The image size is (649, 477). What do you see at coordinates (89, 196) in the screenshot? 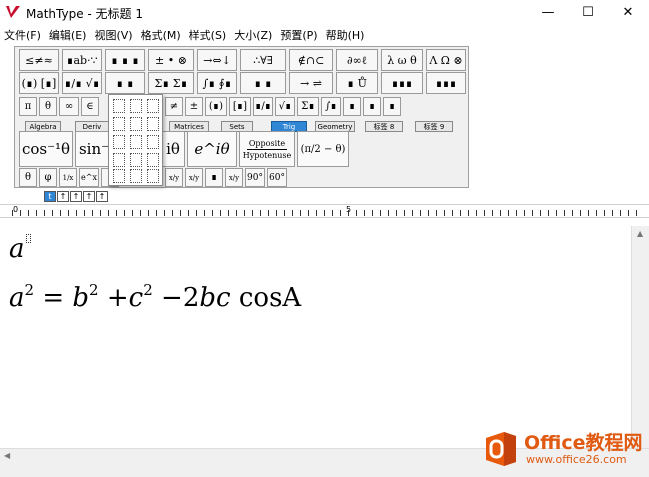
I see `size-button-4: ↑` at bounding box center [89, 196].